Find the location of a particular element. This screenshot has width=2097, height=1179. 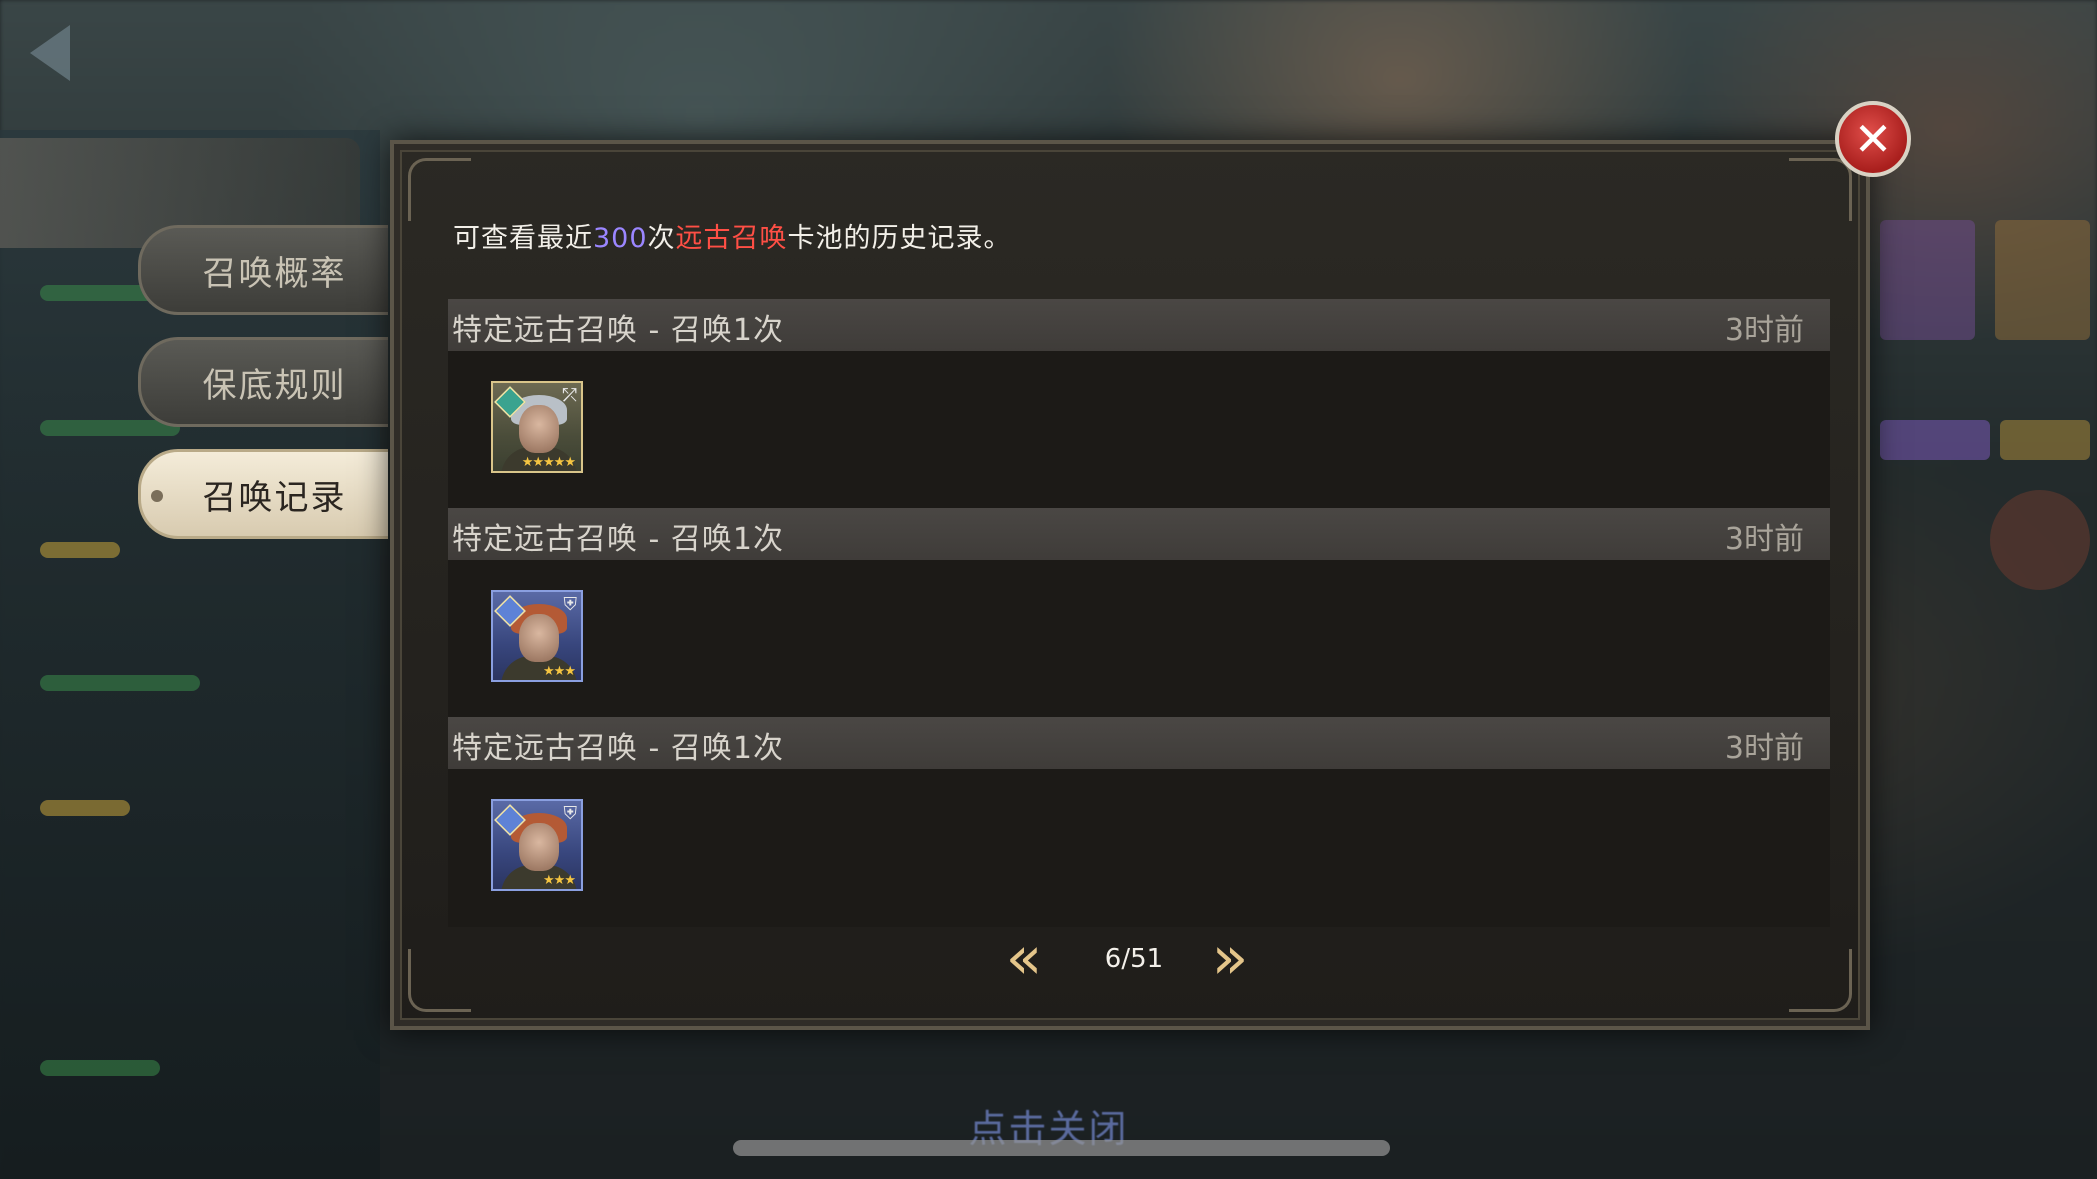

archer-icon: ⤱ is located at coordinates (569, 395).